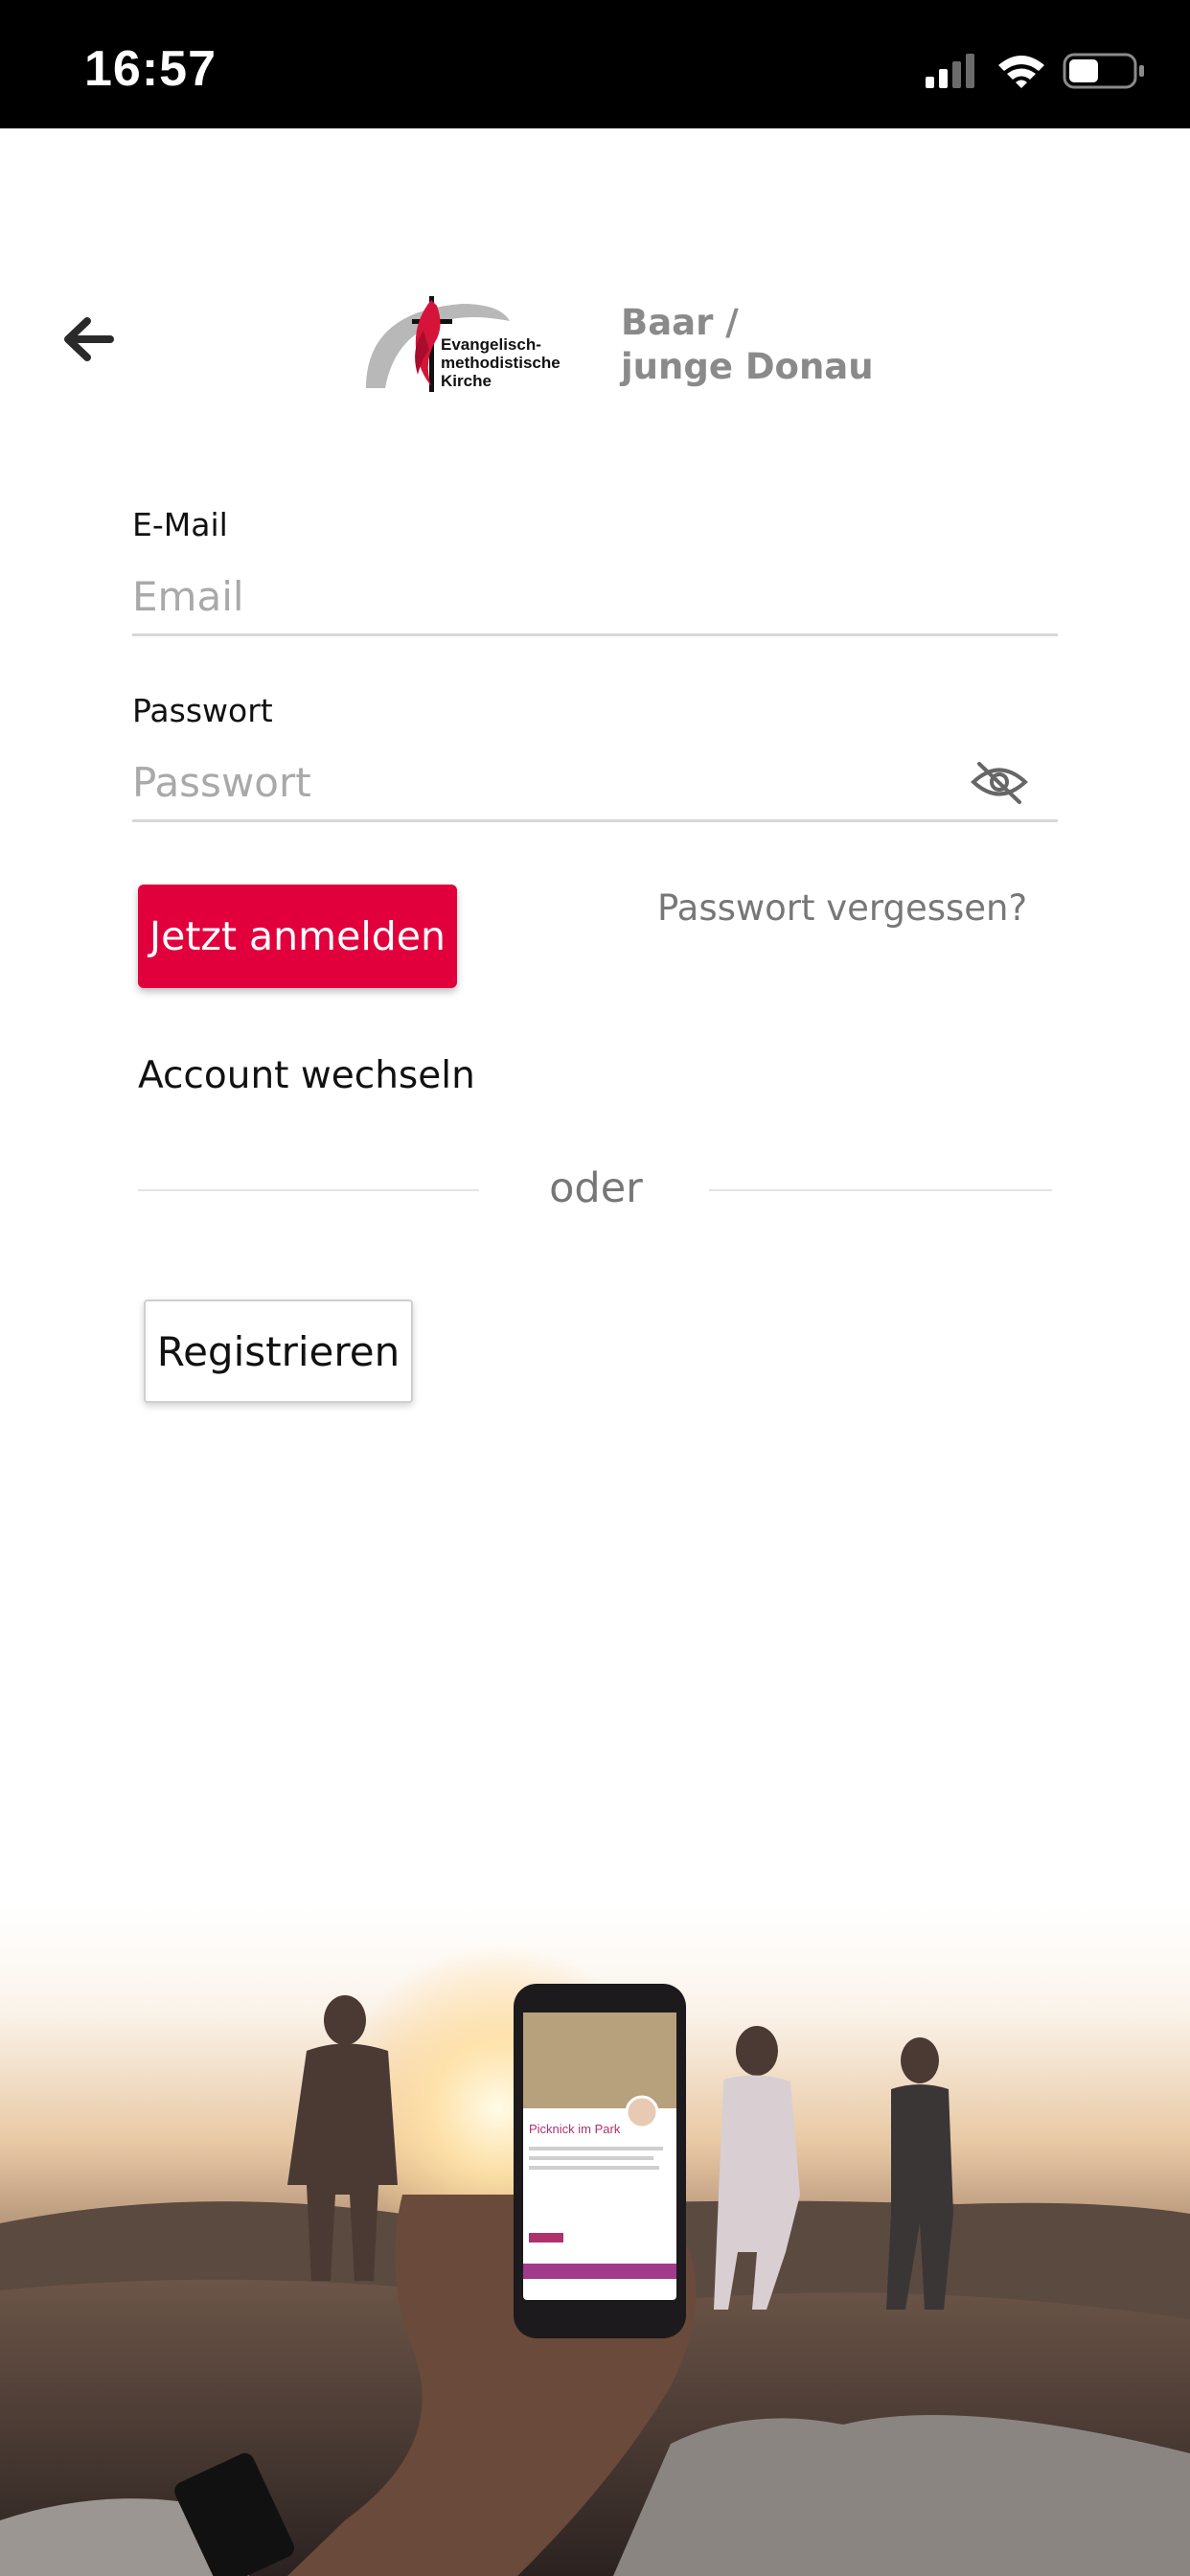 This screenshot has width=1190, height=2576. I want to click on logo-text-line: methodistische, so click(501, 363).